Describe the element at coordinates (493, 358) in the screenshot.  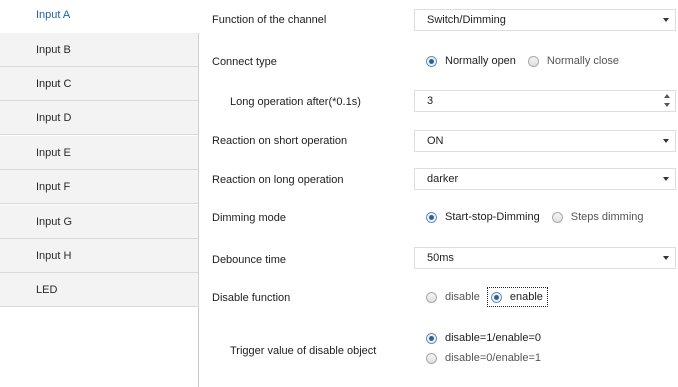
I see `trigger-disable0-label: disable=0/enable=1` at that location.